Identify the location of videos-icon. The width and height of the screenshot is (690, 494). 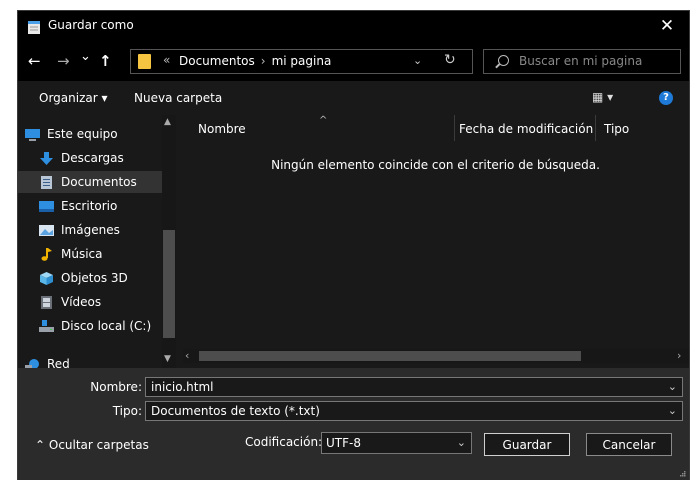
(46, 302).